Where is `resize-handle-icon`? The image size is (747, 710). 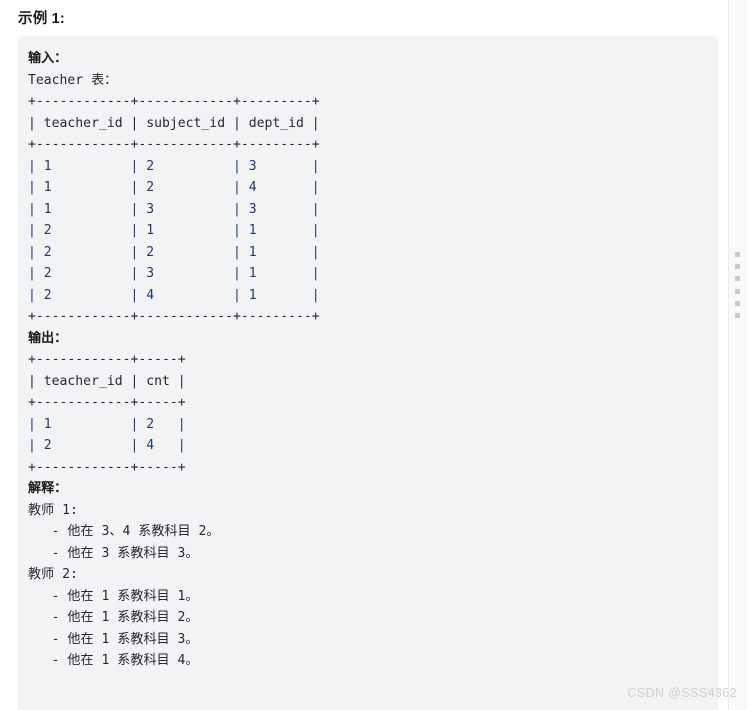 resize-handle-icon is located at coordinates (737, 285).